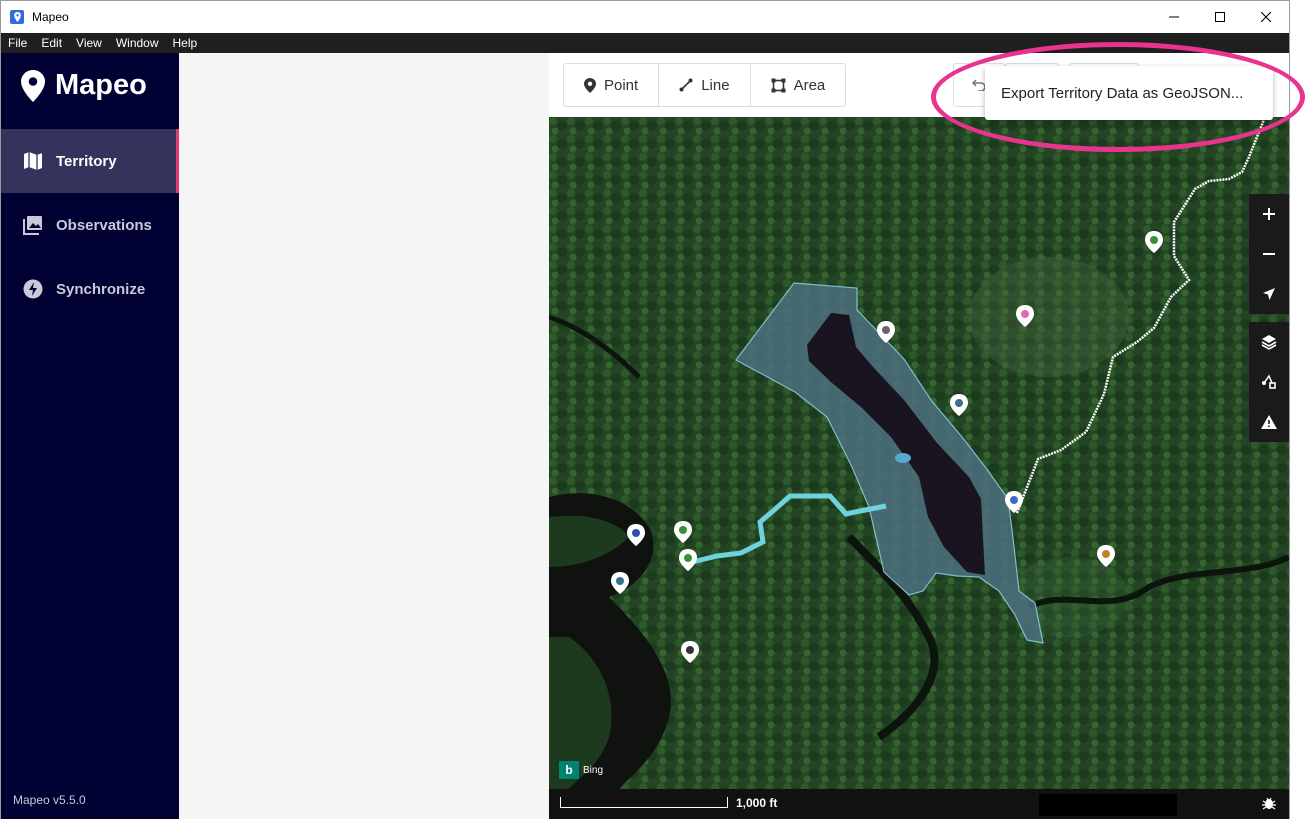  What do you see at coordinates (1108, 805) in the screenshot?
I see `redacted-area` at bounding box center [1108, 805].